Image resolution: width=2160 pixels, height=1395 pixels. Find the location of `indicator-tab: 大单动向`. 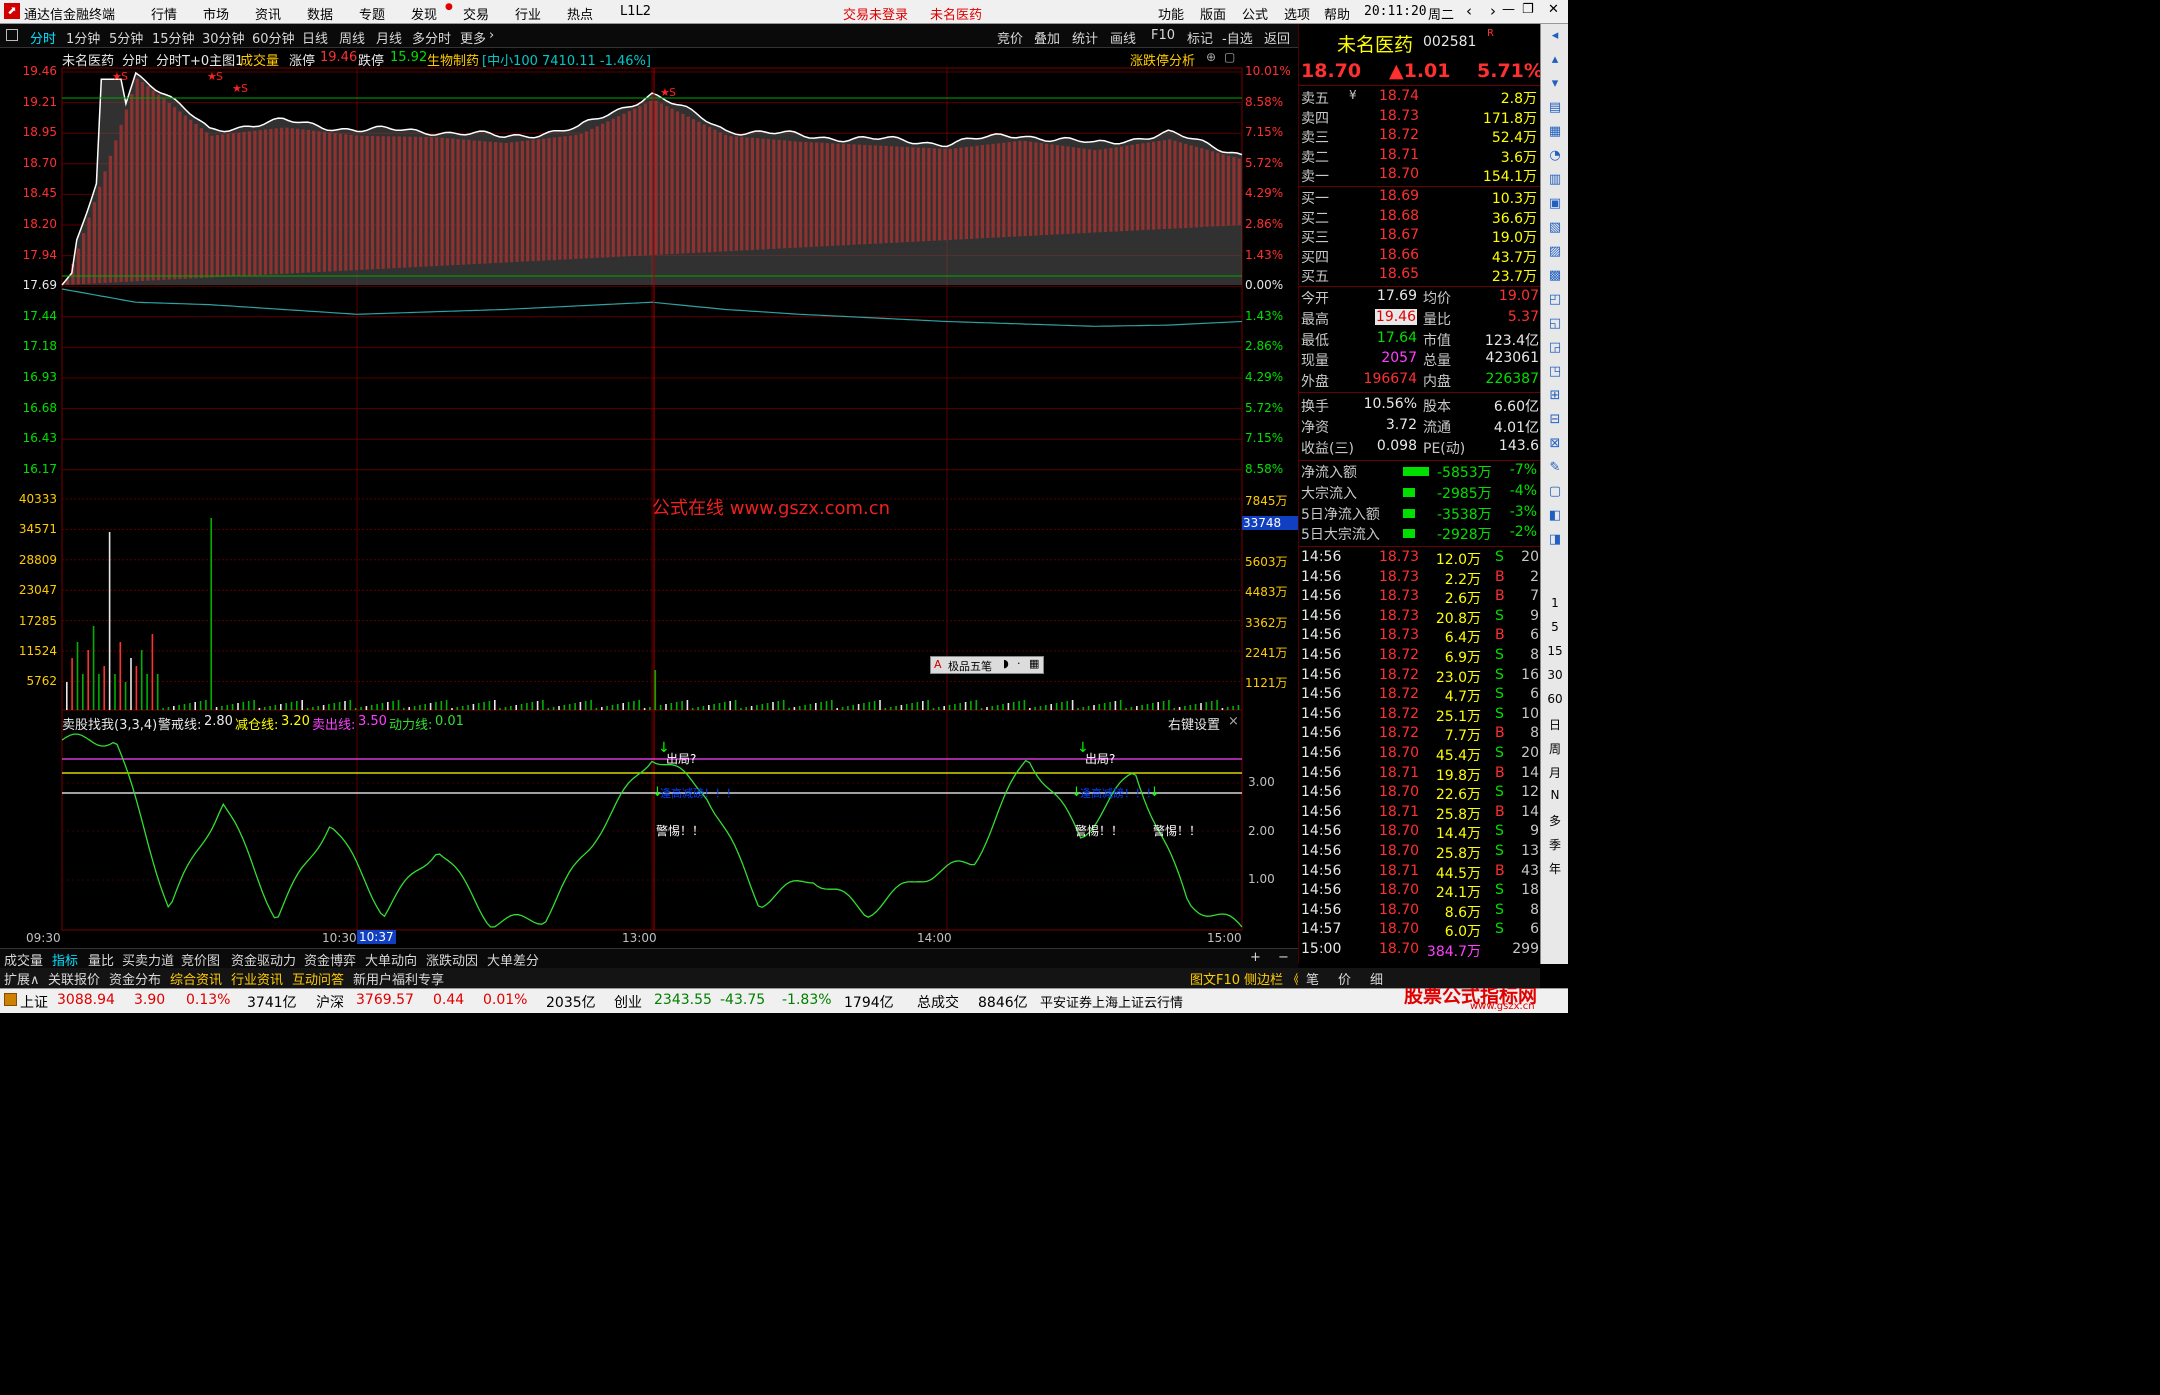

indicator-tab: 大单动向 is located at coordinates (391, 959).